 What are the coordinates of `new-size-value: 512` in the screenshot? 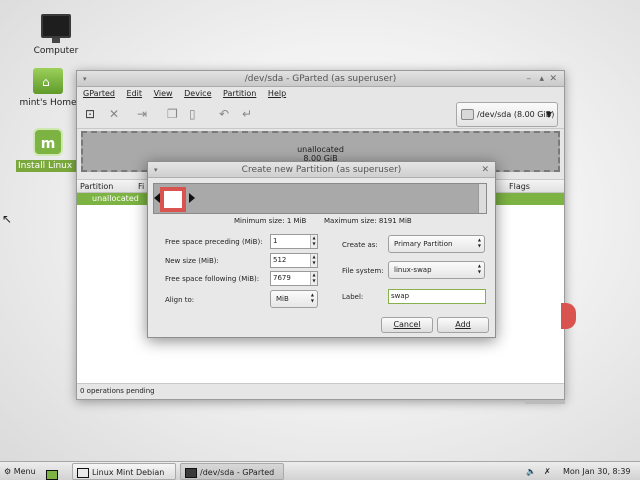 It's located at (280, 260).